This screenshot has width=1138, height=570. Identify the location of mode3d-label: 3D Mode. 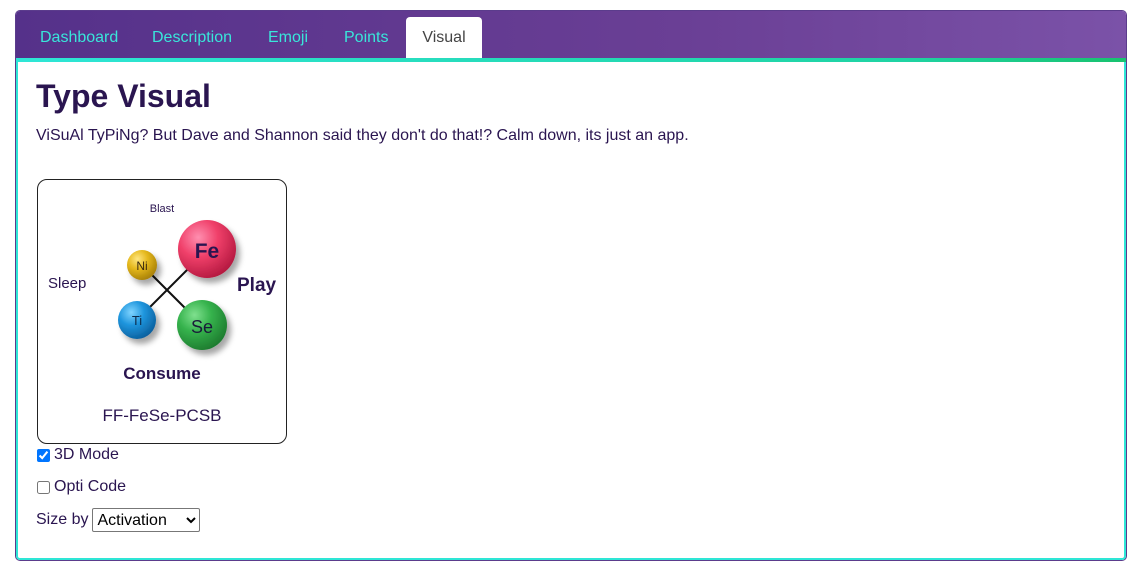
(86, 454).